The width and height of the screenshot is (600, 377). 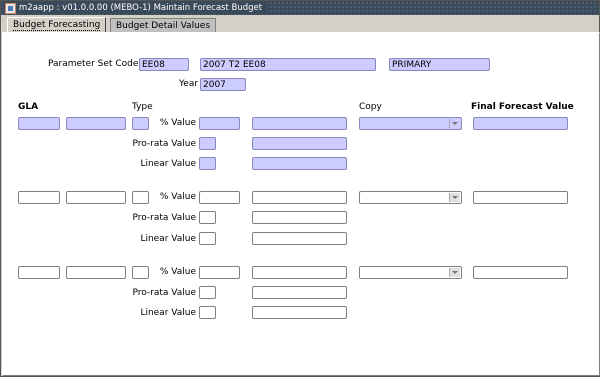 What do you see at coordinates (164, 218) in the screenshot?
I see `prorata-value-label-2: Pro-rata Value` at bounding box center [164, 218].